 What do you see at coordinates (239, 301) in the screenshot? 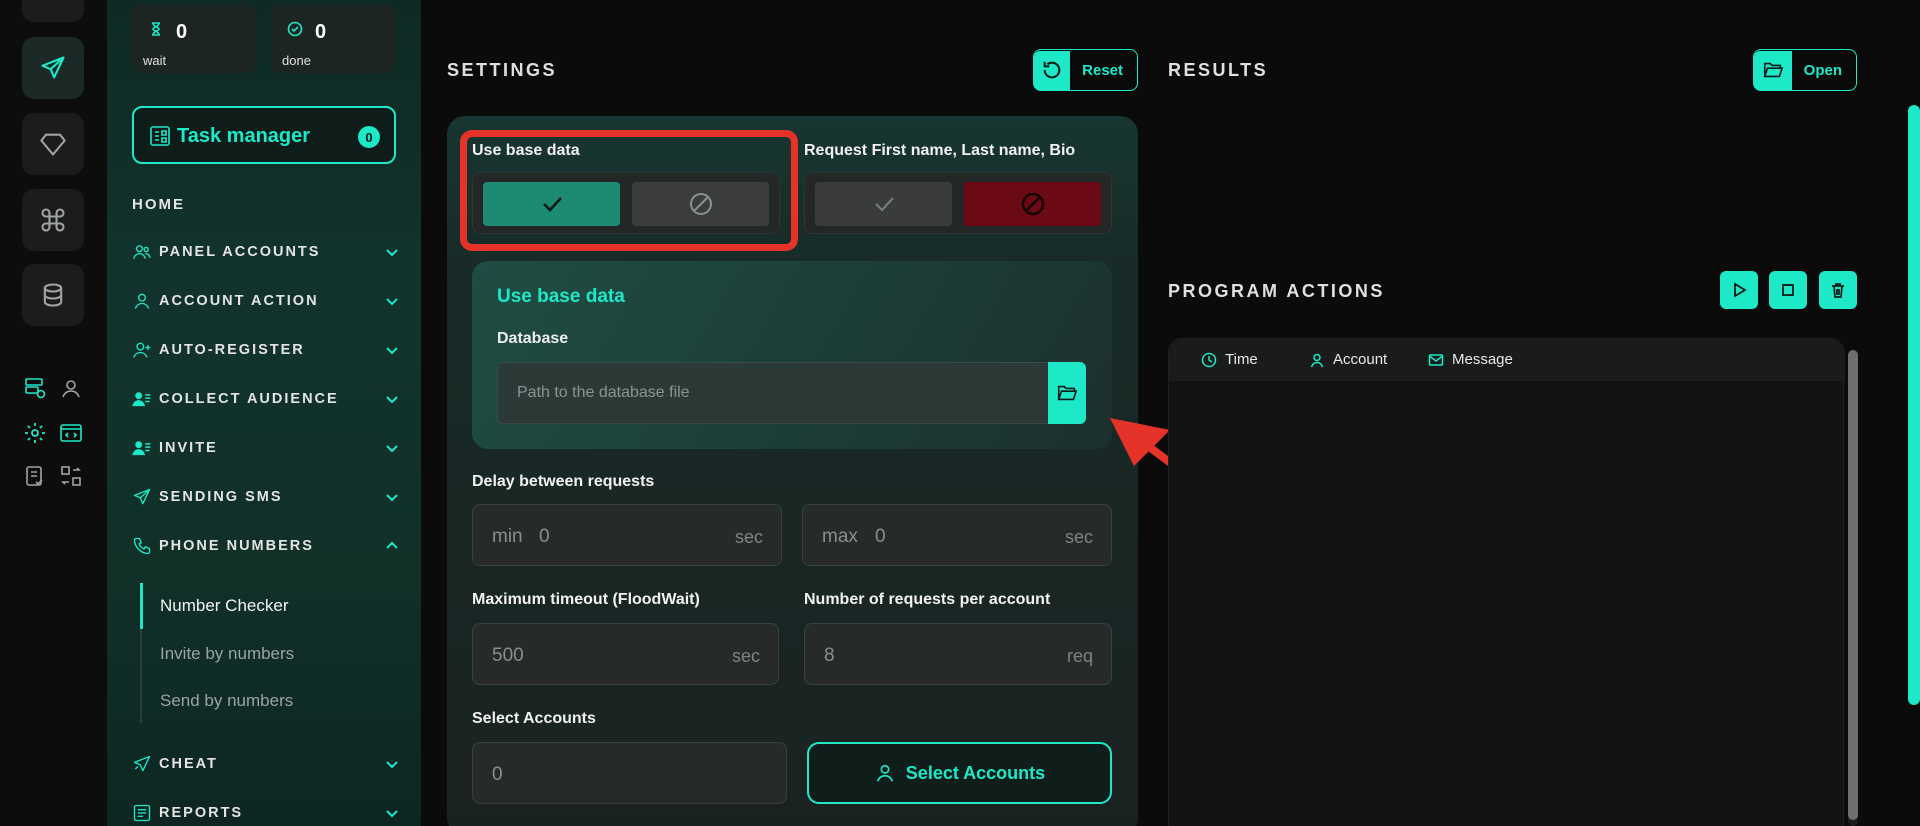
I see `nav-label: ACCOUNT ACTION` at bounding box center [239, 301].